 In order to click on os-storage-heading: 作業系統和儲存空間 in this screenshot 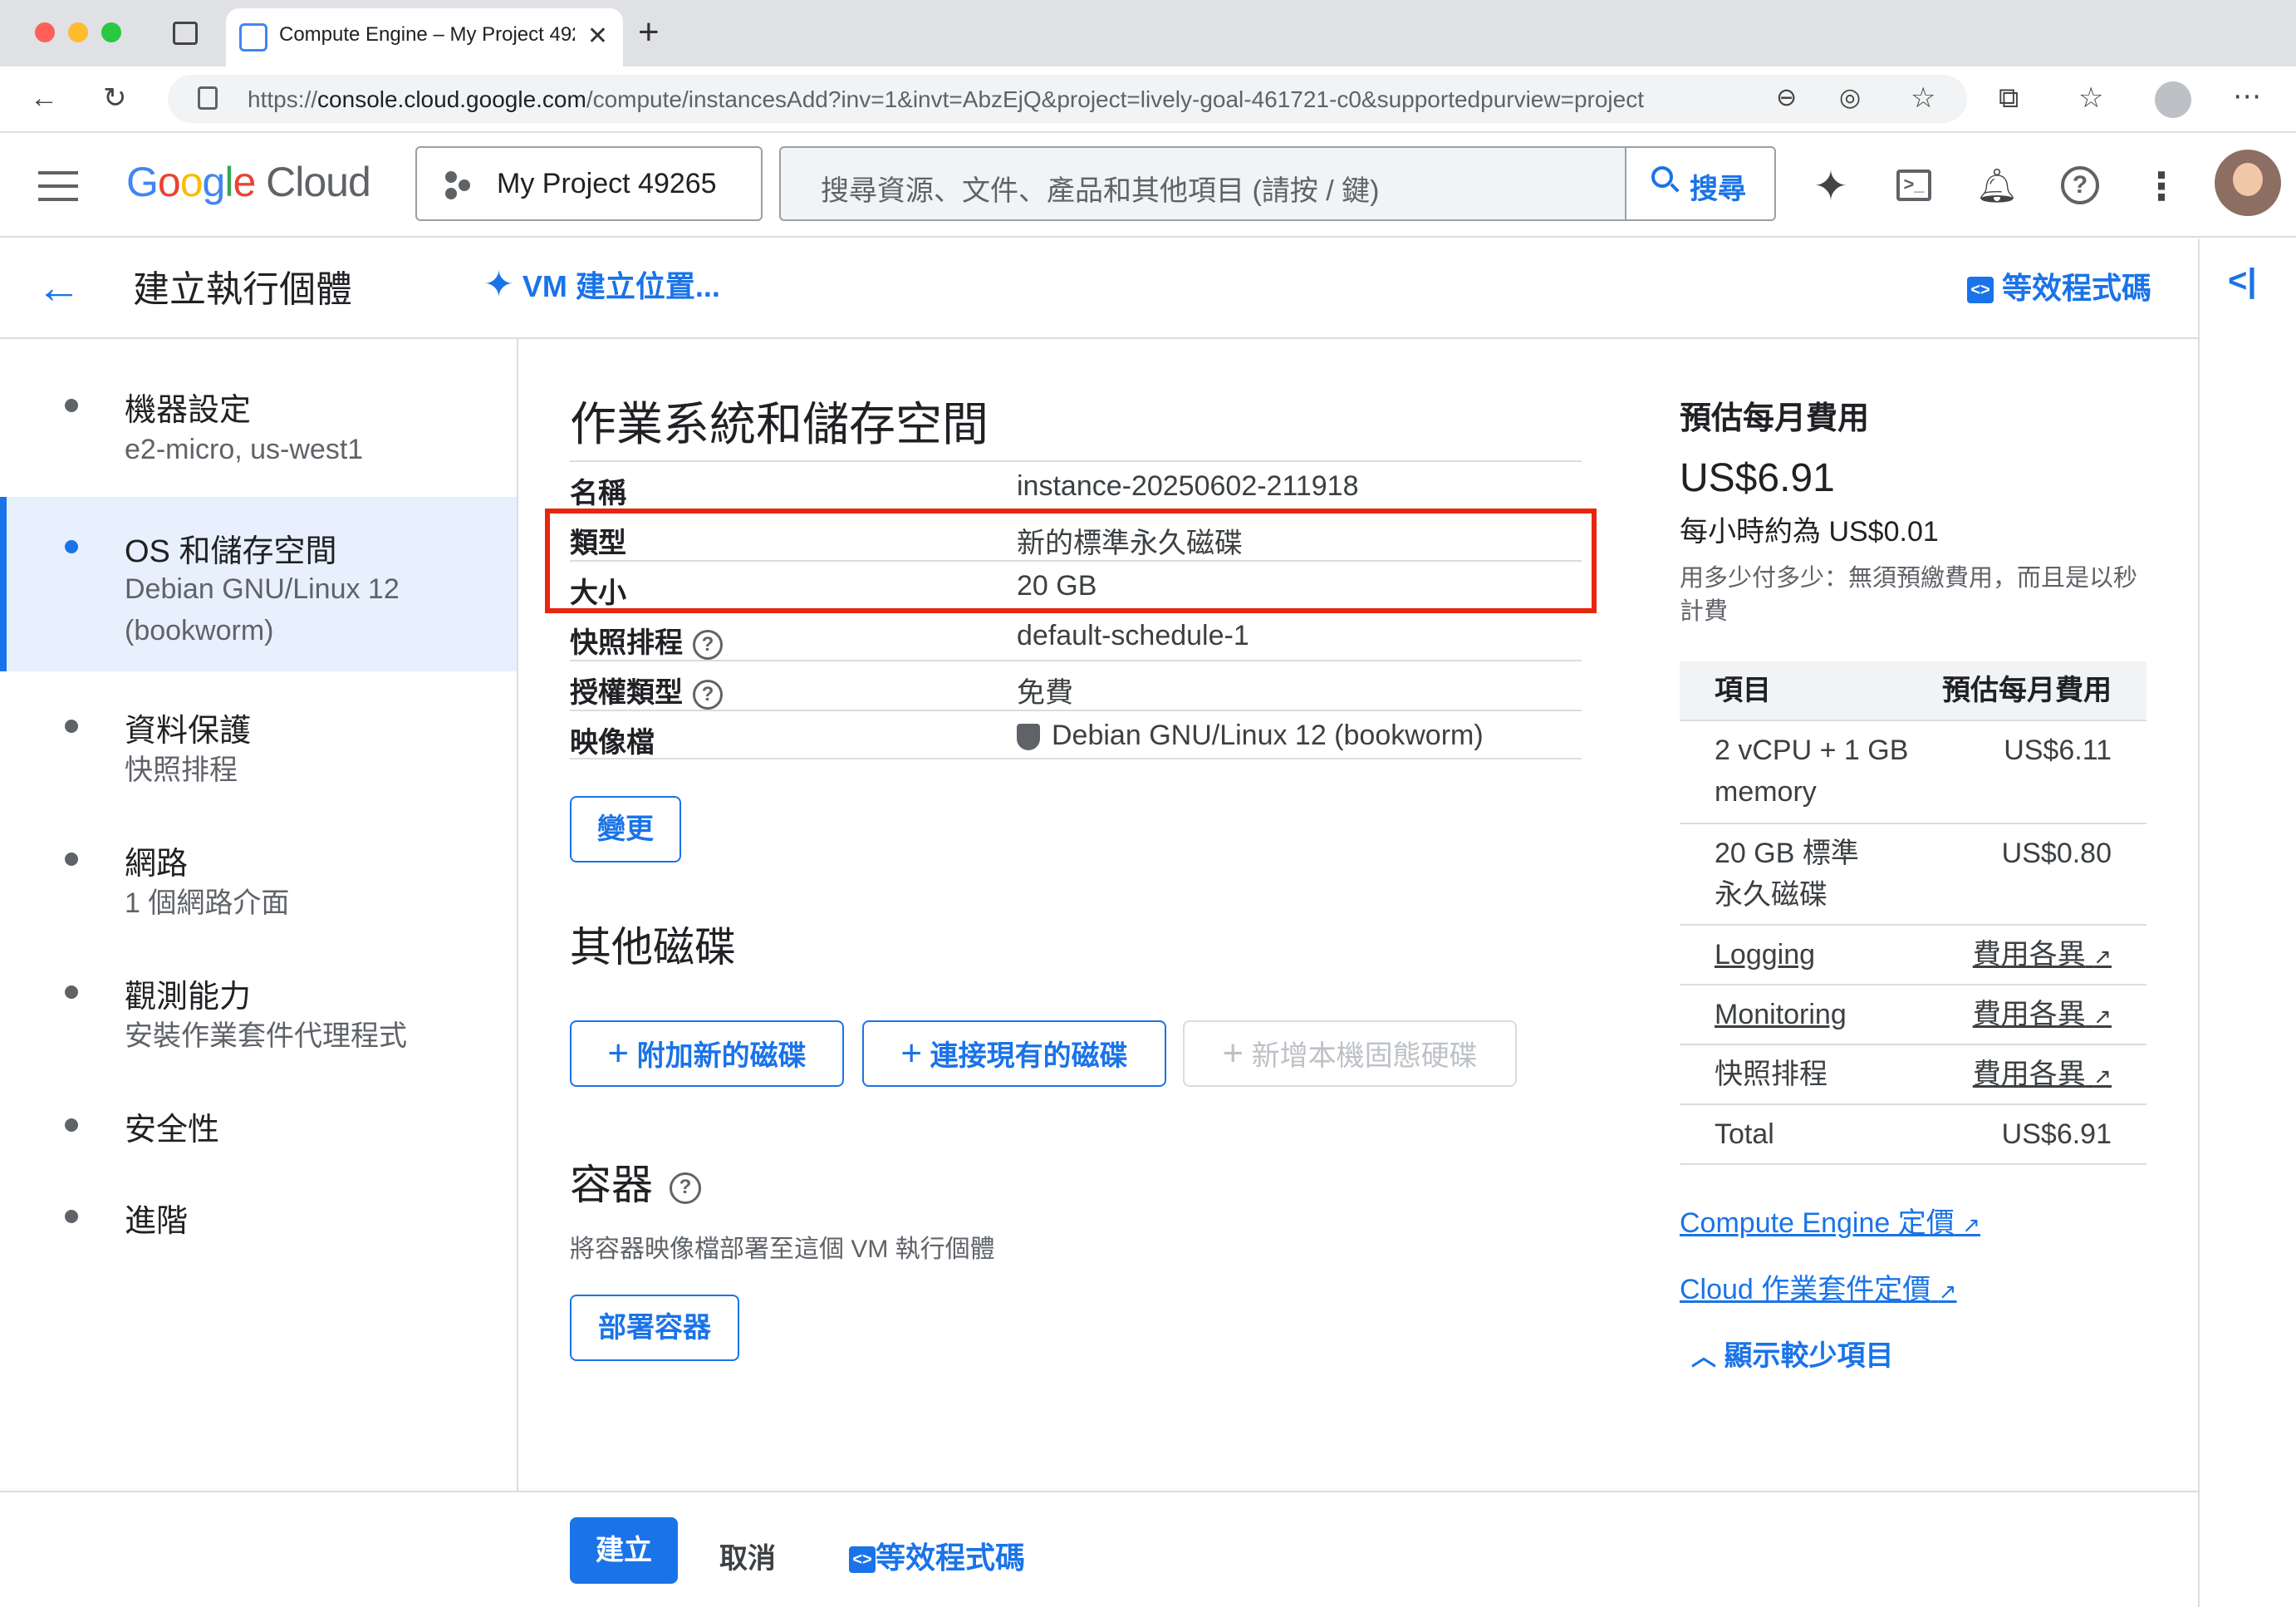, I will do `click(779, 424)`.